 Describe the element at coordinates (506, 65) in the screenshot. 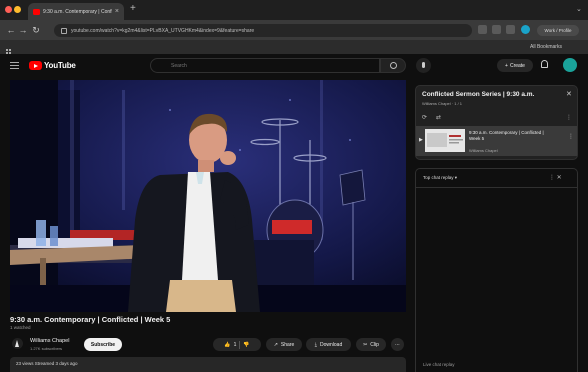

I see `plus-icon: +` at that location.